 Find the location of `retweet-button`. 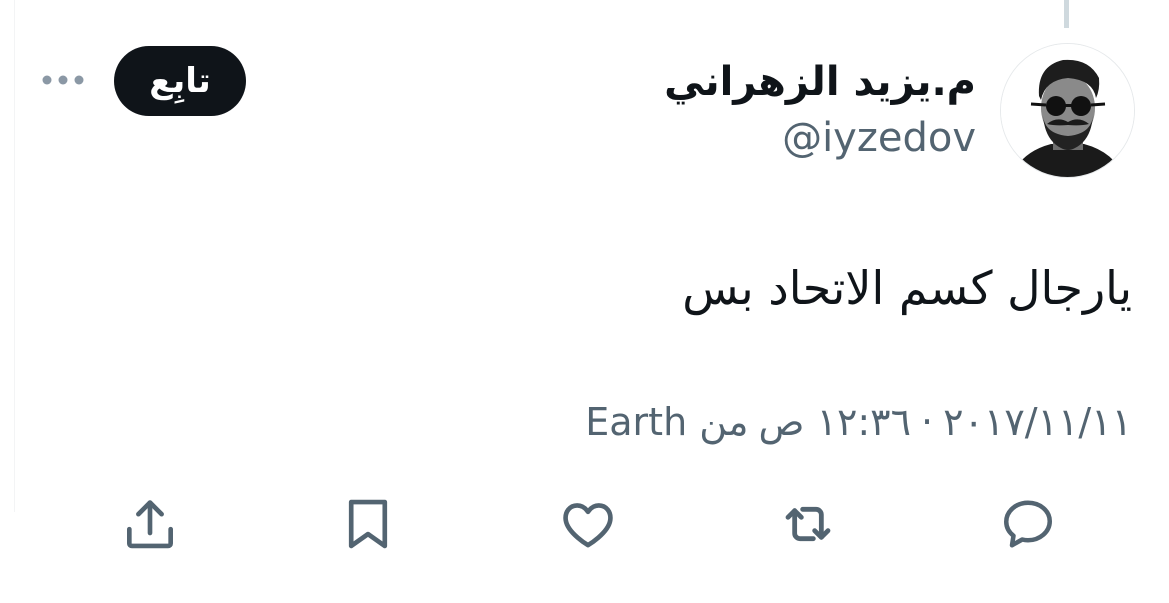

retweet-button is located at coordinates (808, 524).